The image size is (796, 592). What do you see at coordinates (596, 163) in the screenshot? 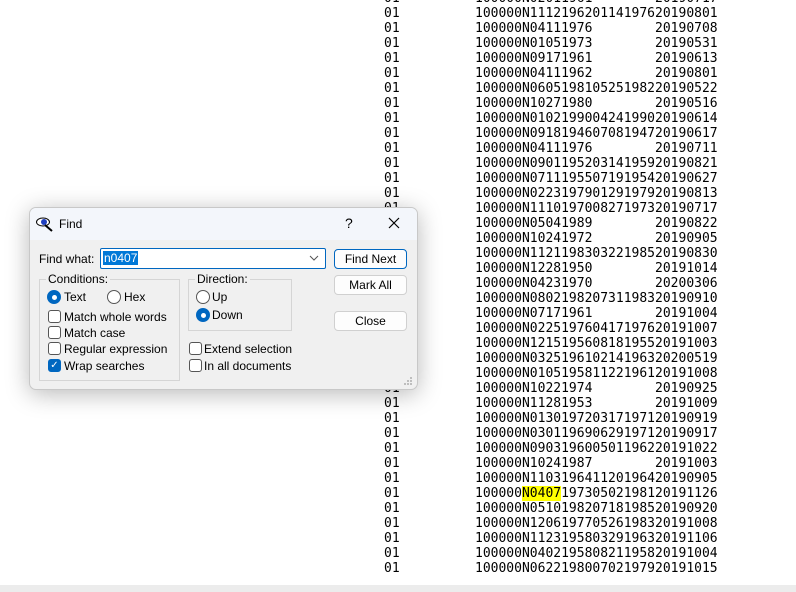
I see `line-data: 100000N090119520314195920190821` at bounding box center [596, 163].